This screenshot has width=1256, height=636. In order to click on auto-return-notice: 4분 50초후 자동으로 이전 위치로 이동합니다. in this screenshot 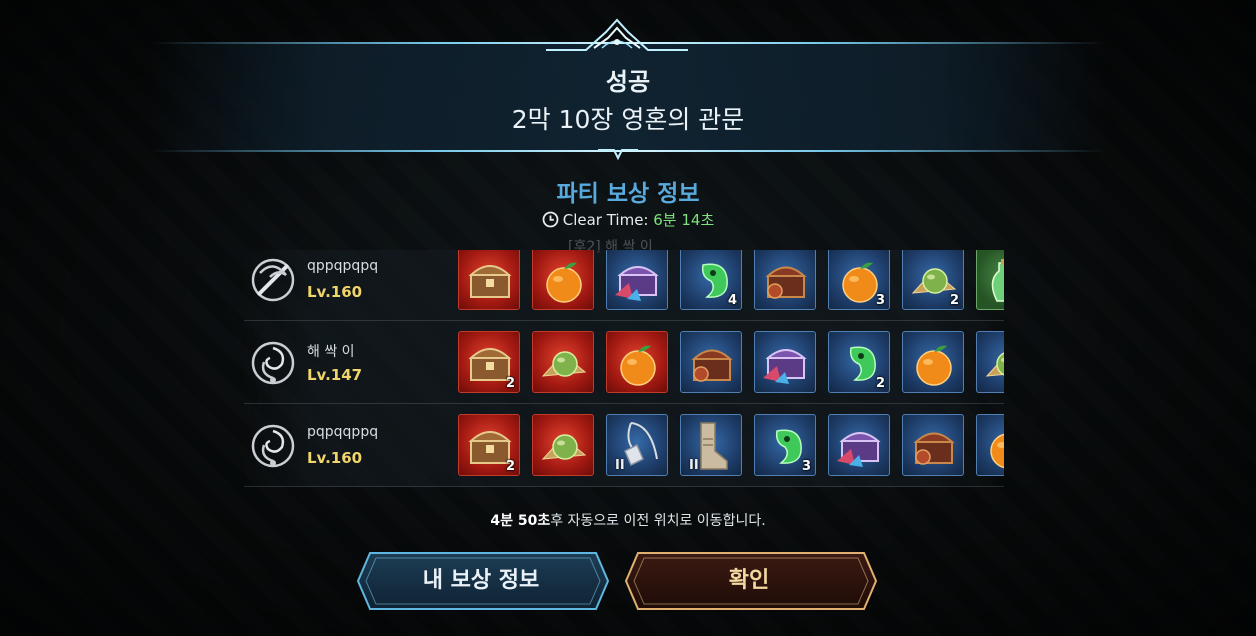, I will do `click(628, 520)`.